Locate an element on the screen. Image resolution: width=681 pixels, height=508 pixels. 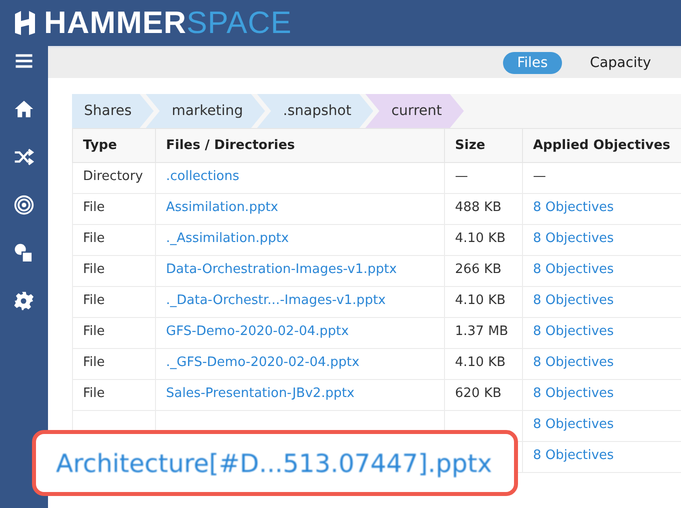
file-link: .collections is located at coordinates (203, 176).